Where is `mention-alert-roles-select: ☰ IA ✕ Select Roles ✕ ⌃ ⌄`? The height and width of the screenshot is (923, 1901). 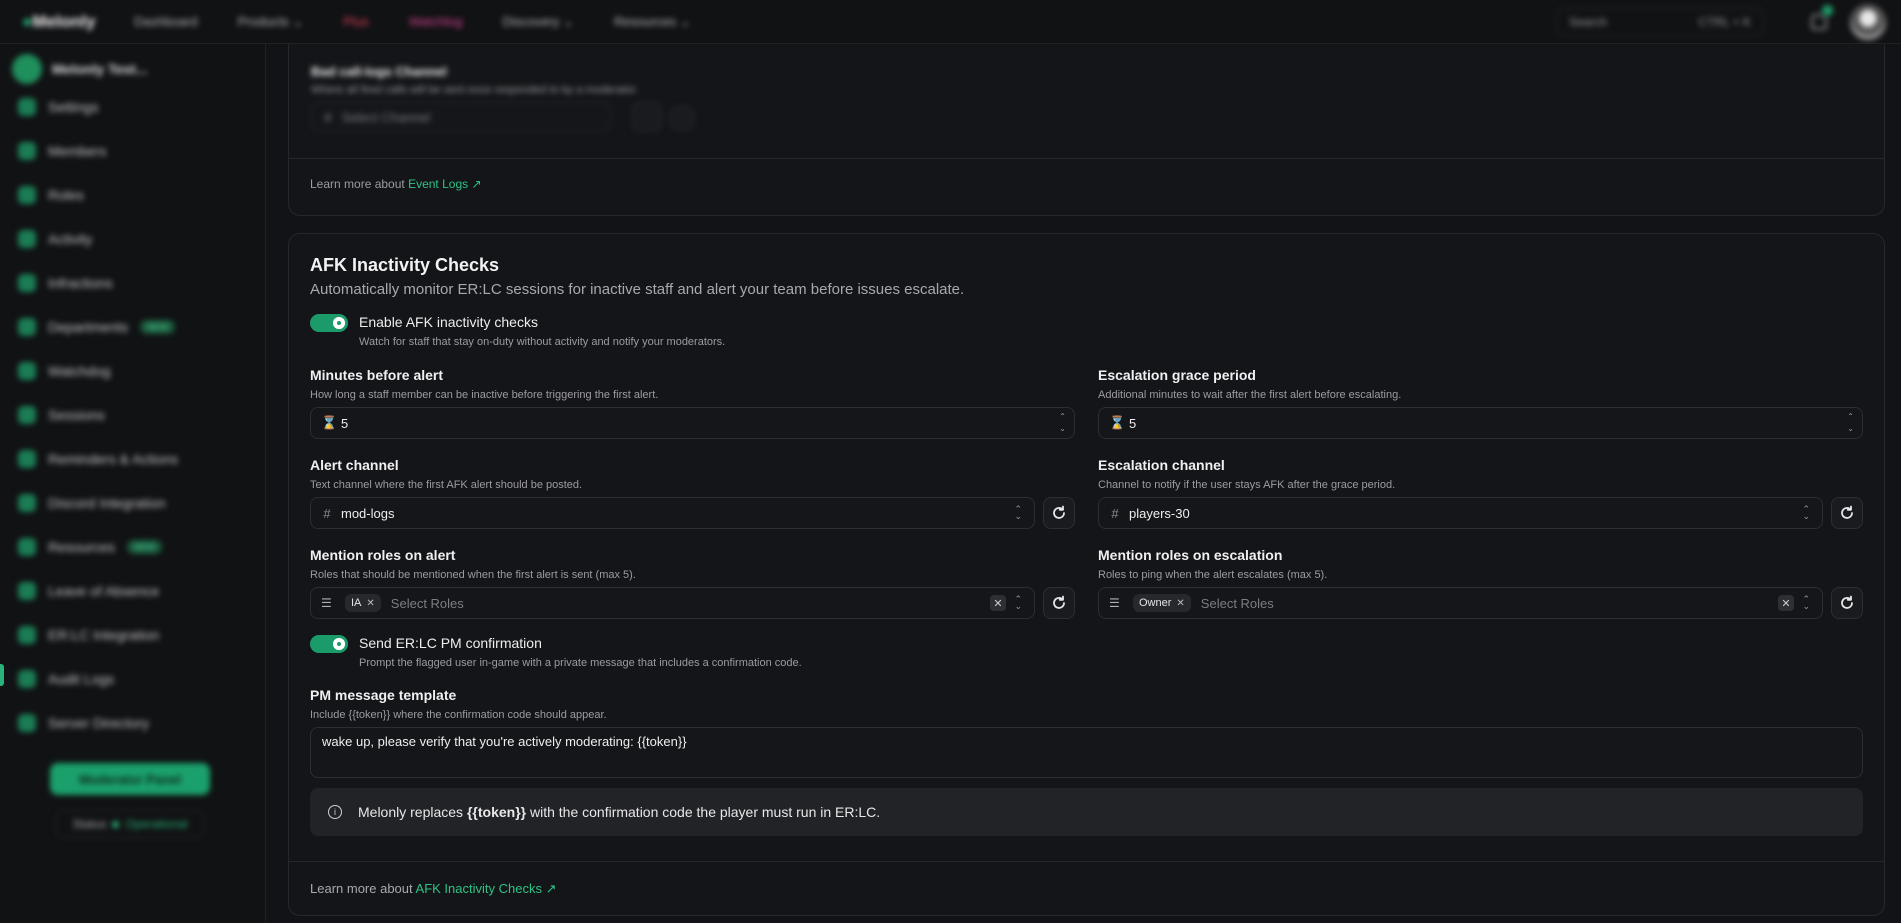 mention-alert-roles-select: ☰ IA ✕ Select Roles ✕ ⌃ ⌄ is located at coordinates (672, 603).